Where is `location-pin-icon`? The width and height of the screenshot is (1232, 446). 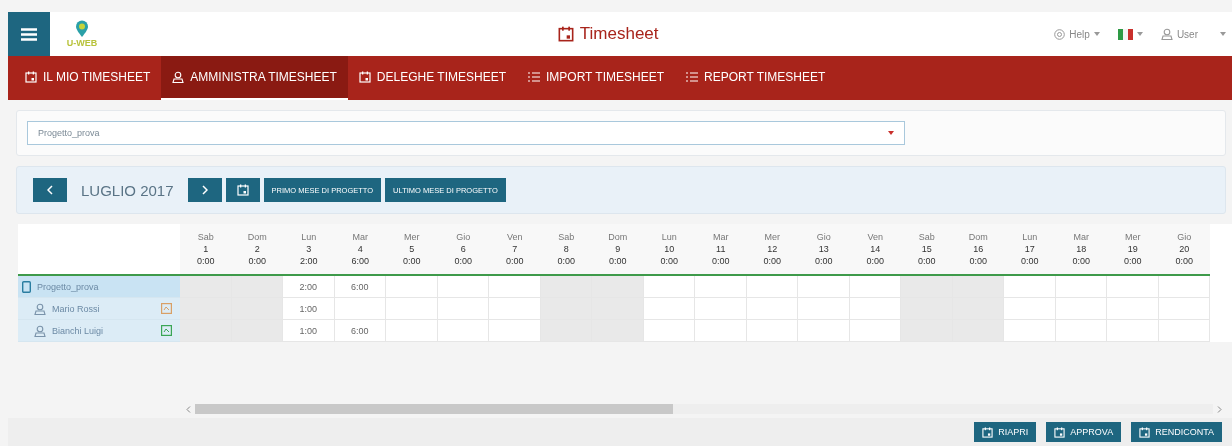 location-pin-icon is located at coordinates (82, 29).